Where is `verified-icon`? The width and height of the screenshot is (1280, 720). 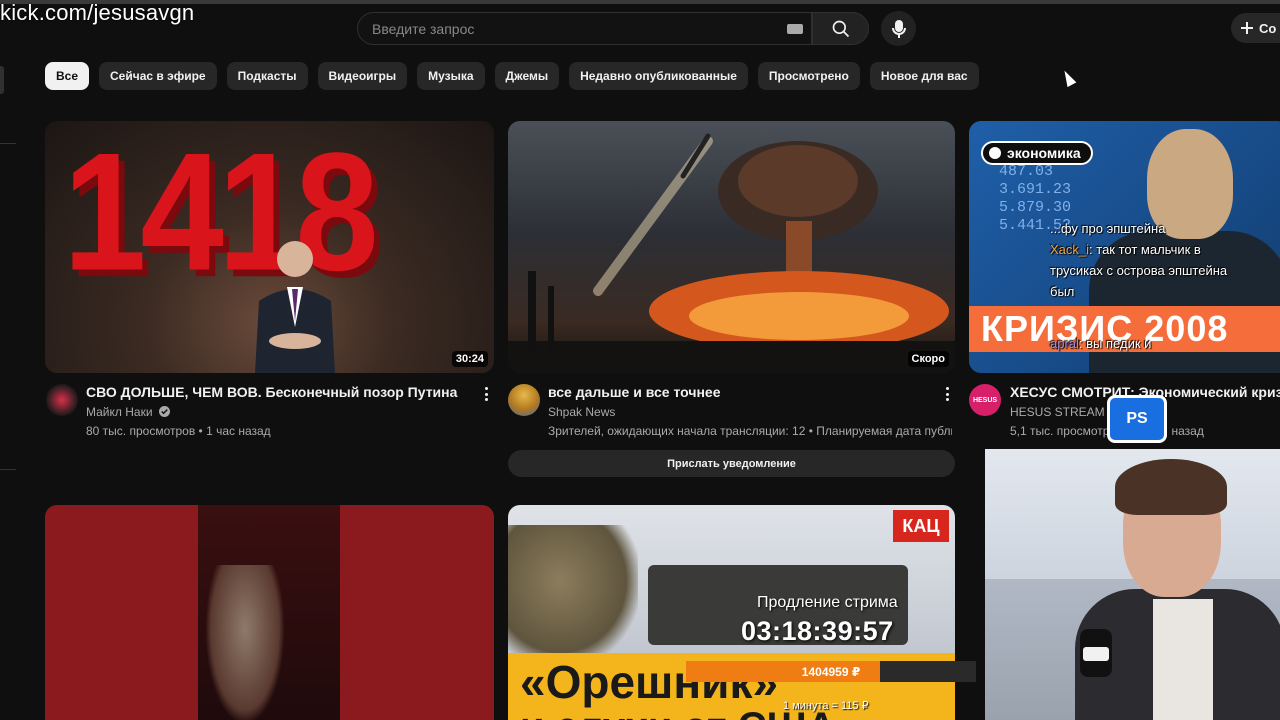
verified-icon is located at coordinates (164, 411).